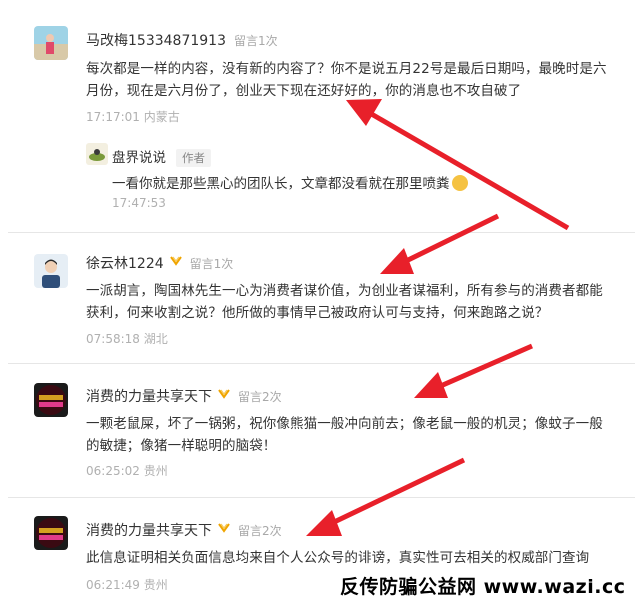 The height and width of the screenshot is (612, 635). I want to click on comment-meta: 07:58:18 湖北, so click(127, 339).